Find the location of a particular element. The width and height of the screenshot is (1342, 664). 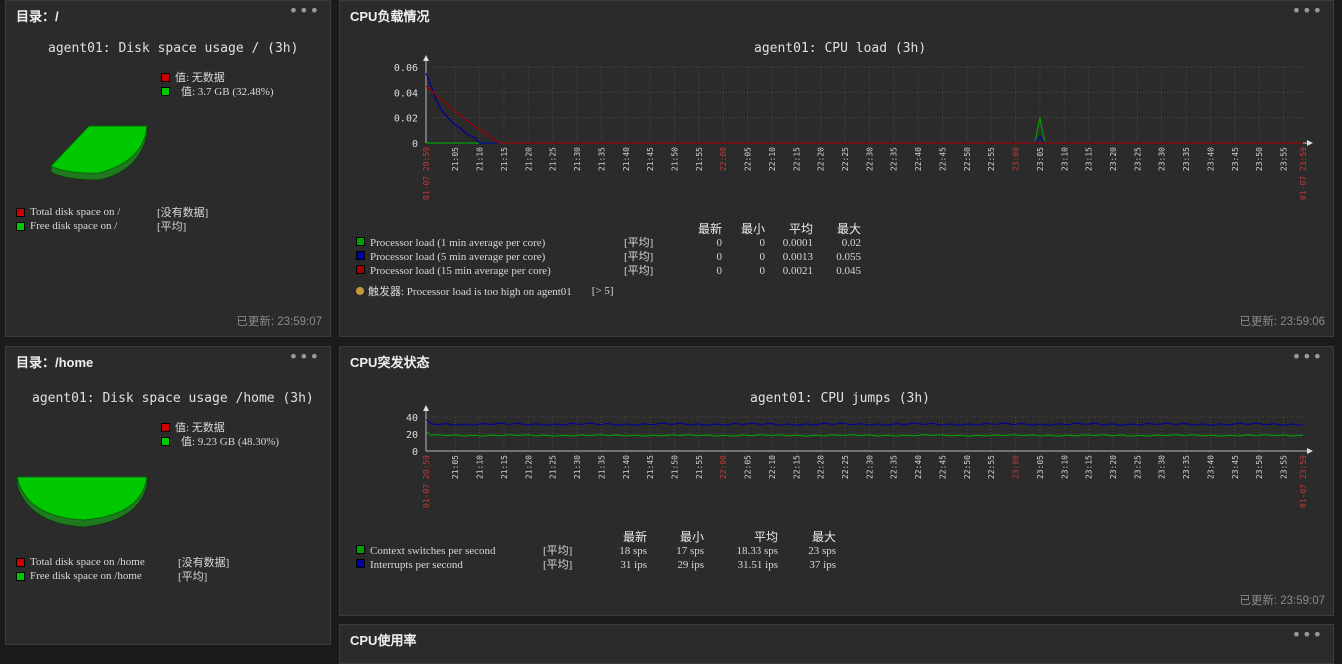

x-tick-label: 22:20 is located at coordinates (821, 159).